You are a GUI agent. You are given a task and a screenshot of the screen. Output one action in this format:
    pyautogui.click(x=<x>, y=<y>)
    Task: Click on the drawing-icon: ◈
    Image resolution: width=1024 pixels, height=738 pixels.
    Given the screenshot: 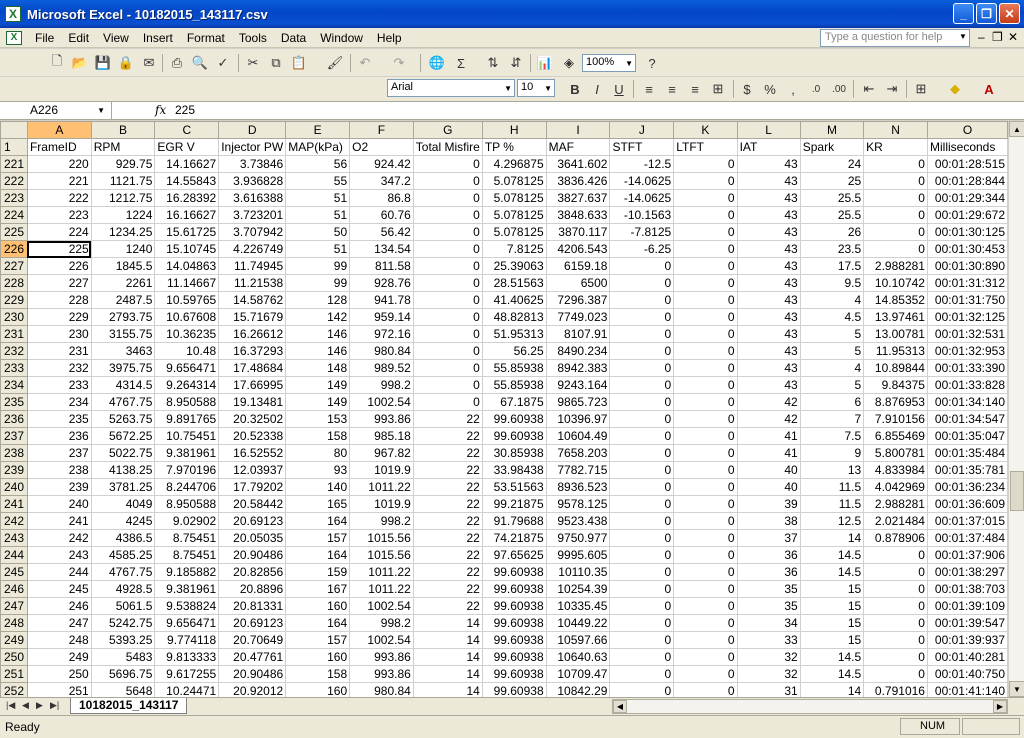 What is the action you would take?
    pyautogui.click(x=569, y=63)
    